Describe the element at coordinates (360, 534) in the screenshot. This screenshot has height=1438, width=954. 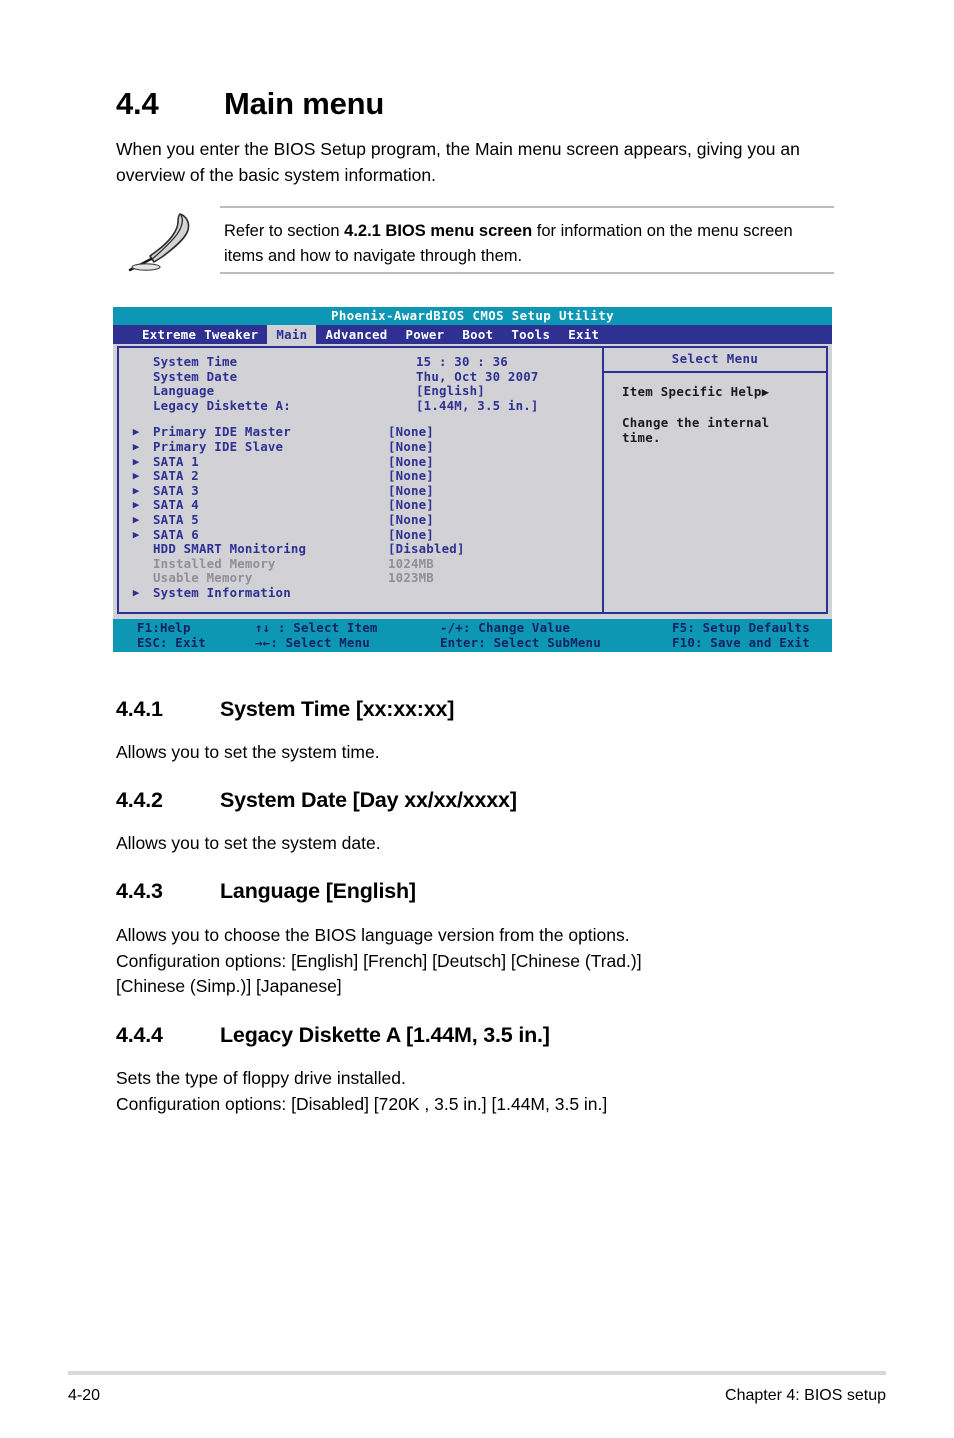
I see `bios-row-sata-6: ▶ SATA 6 [None]` at that location.